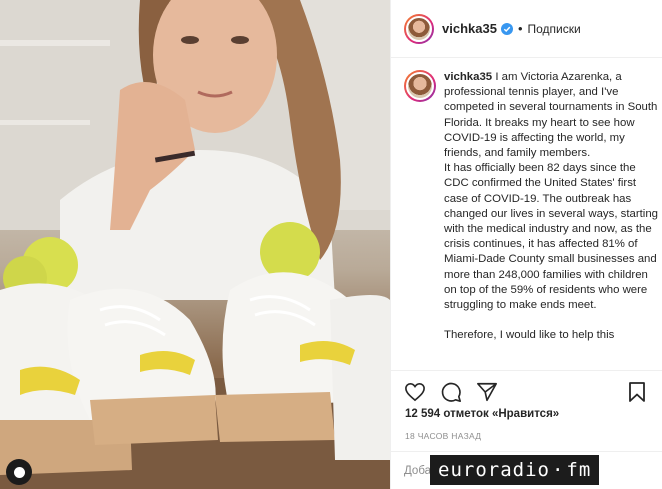 Image resolution: width=662 pixels, height=489 pixels. What do you see at coordinates (420, 86) in the screenshot?
I see `caption-avatar` at bounding box center [420, 86].